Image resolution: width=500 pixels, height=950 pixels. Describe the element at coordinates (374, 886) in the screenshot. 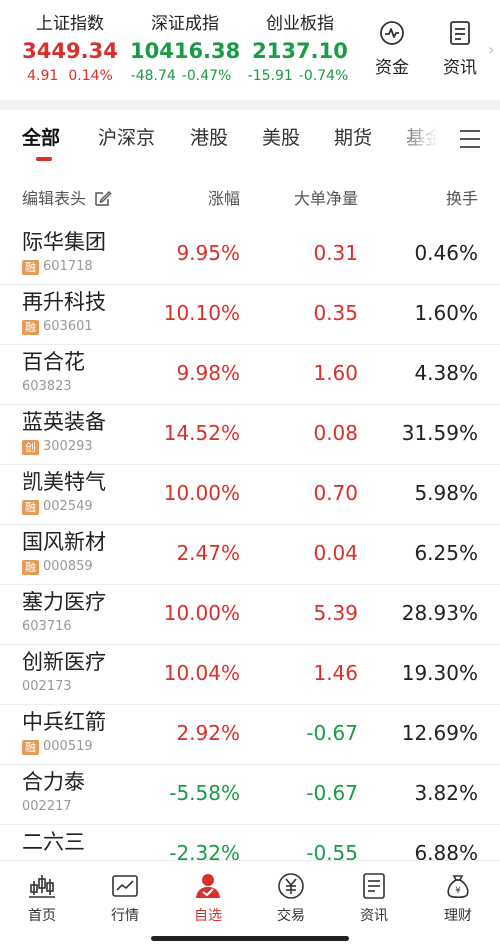

I see `news-icon` at that location.